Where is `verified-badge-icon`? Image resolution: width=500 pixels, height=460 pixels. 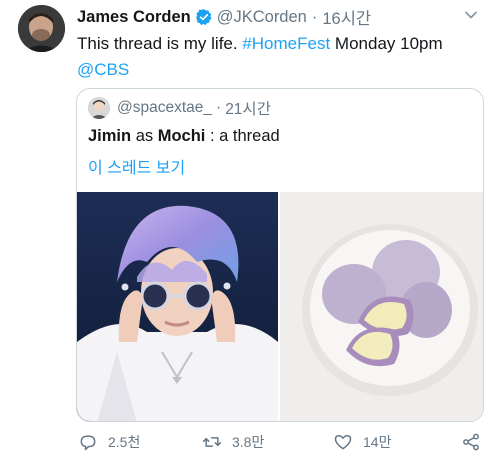
verified-badge-icon is located at coordinates (204, 17).